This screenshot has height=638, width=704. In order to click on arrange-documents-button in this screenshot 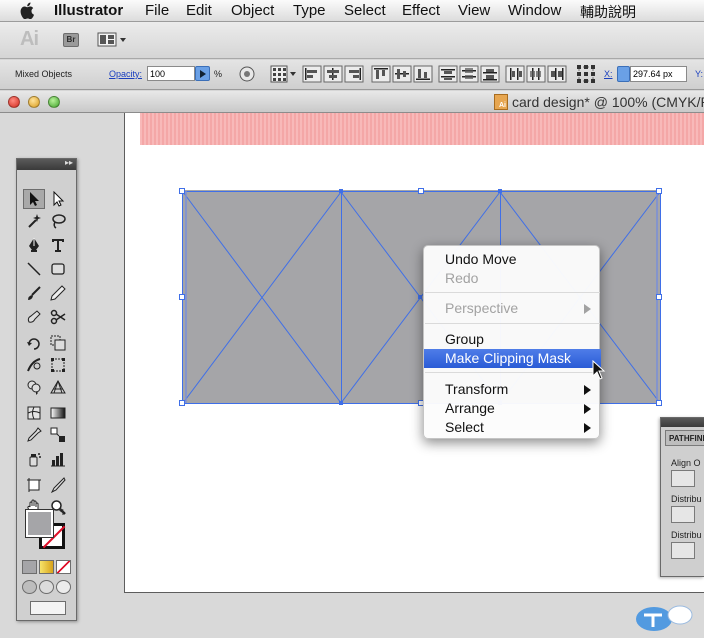, I will do `click(113, 40)`.